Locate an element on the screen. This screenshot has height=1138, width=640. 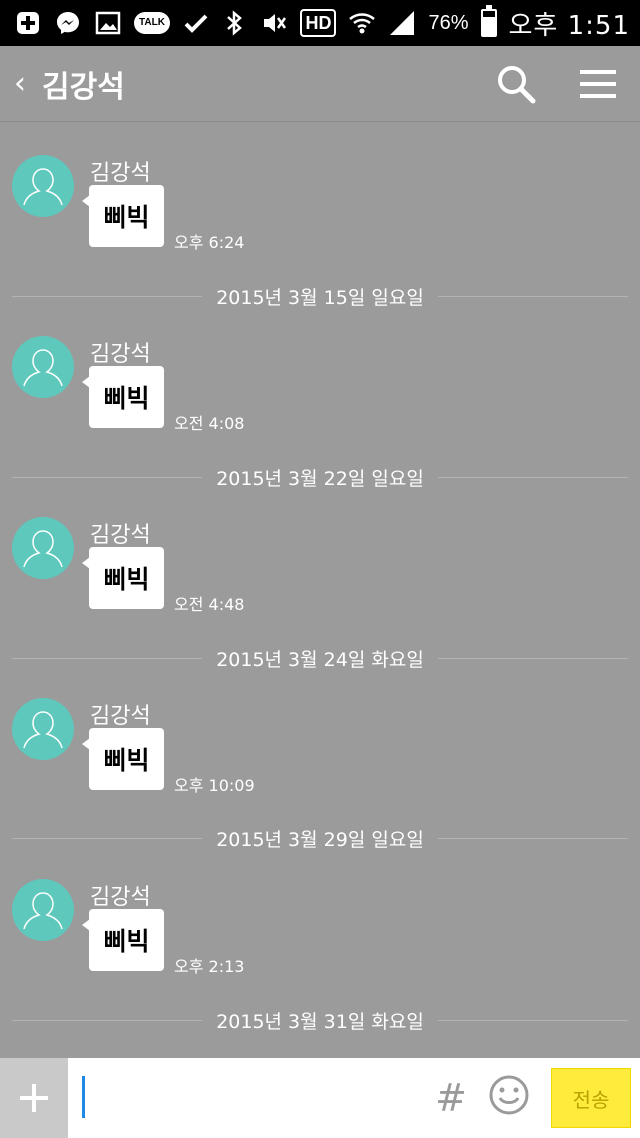
date-label: 2015년 3월 31일 화요일 is located at coordinates (320, 1021).